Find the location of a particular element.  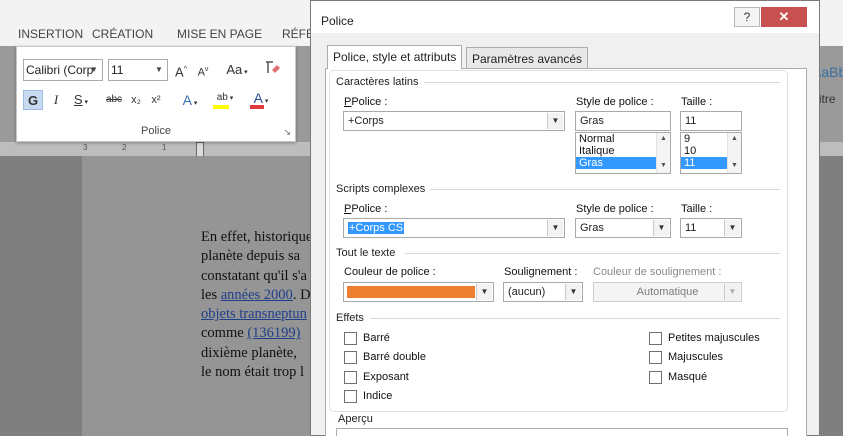

section-all-text-title: Tout le texte is located at coordinates (366, 253).